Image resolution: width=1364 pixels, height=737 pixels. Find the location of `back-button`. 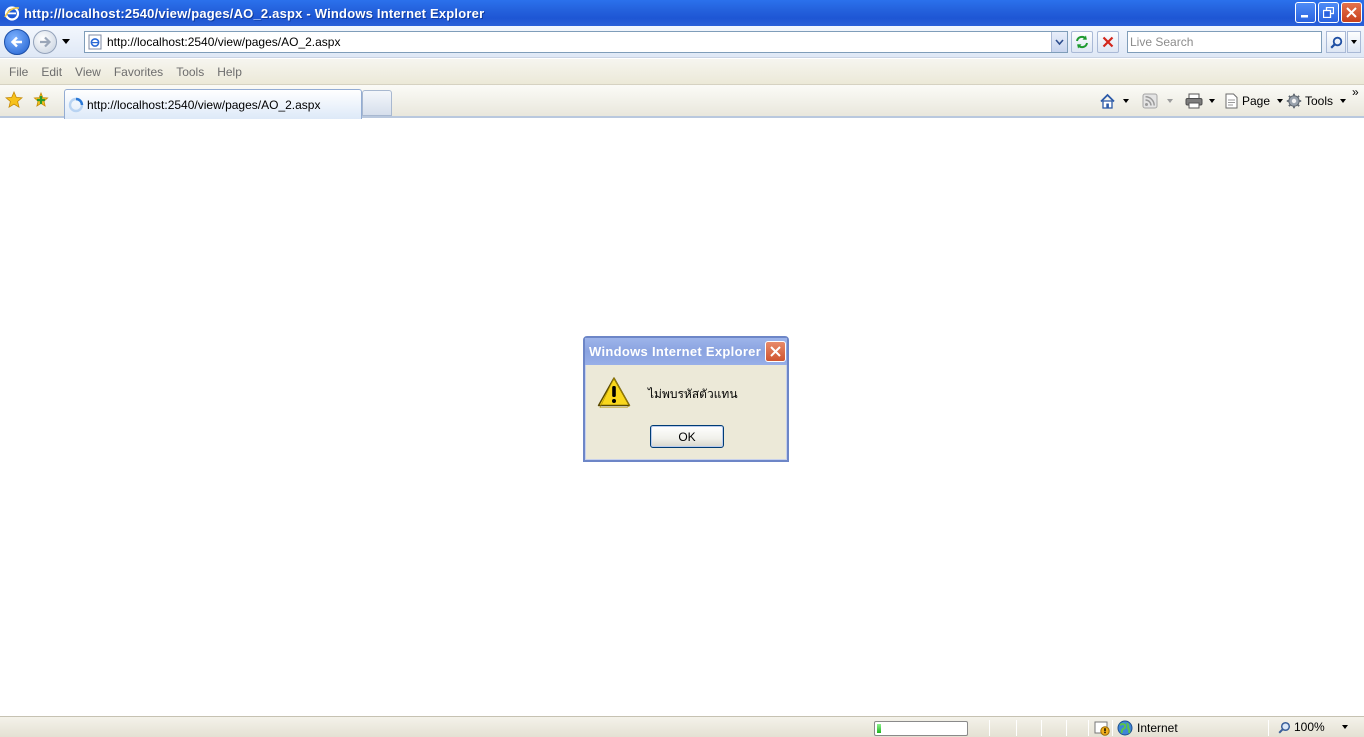

back-button is located at coordinates (17, 42).